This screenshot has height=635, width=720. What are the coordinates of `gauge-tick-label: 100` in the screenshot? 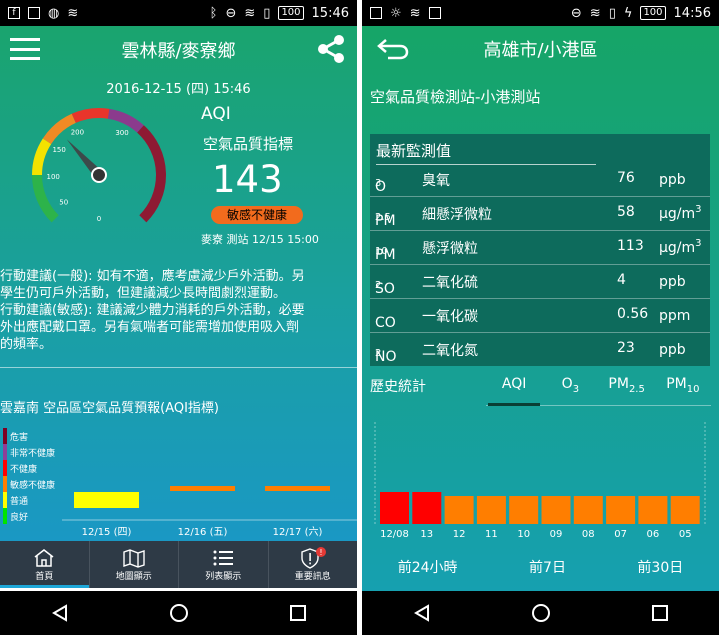 It's located at (52, 177).